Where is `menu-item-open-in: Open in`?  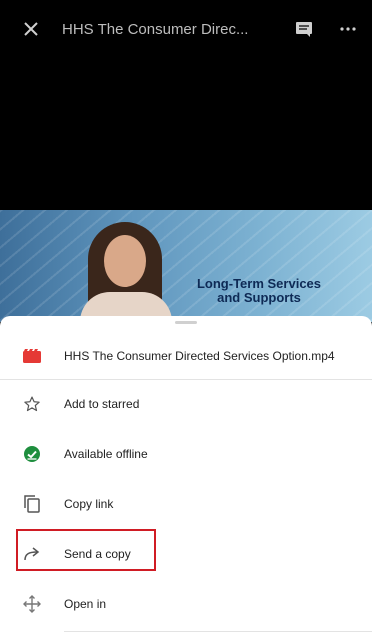
menu-item-open-in: Open in is located at coordinates (186, 604).